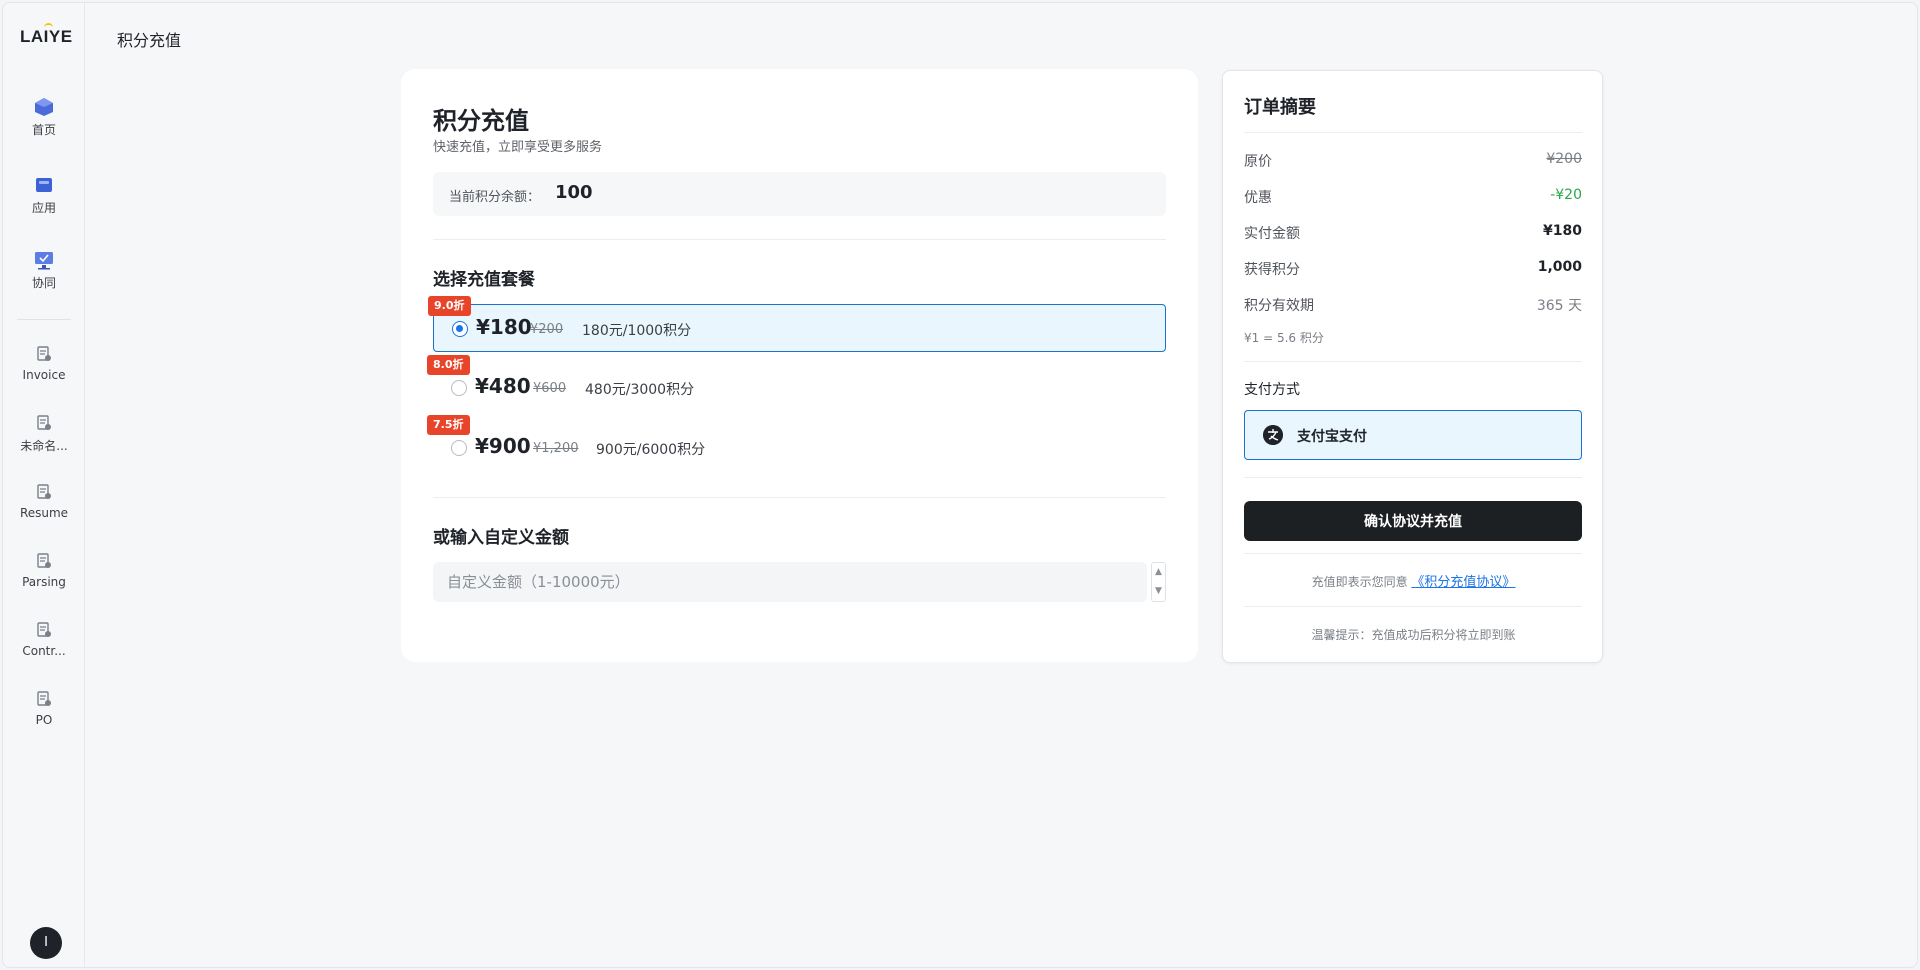 This screenshot has height=970, width=1920. Describe the element at coordinates (1413, 233) in the screenshot. I see `summary-row-paid-amount: 实付金额 ¥180` at that location.